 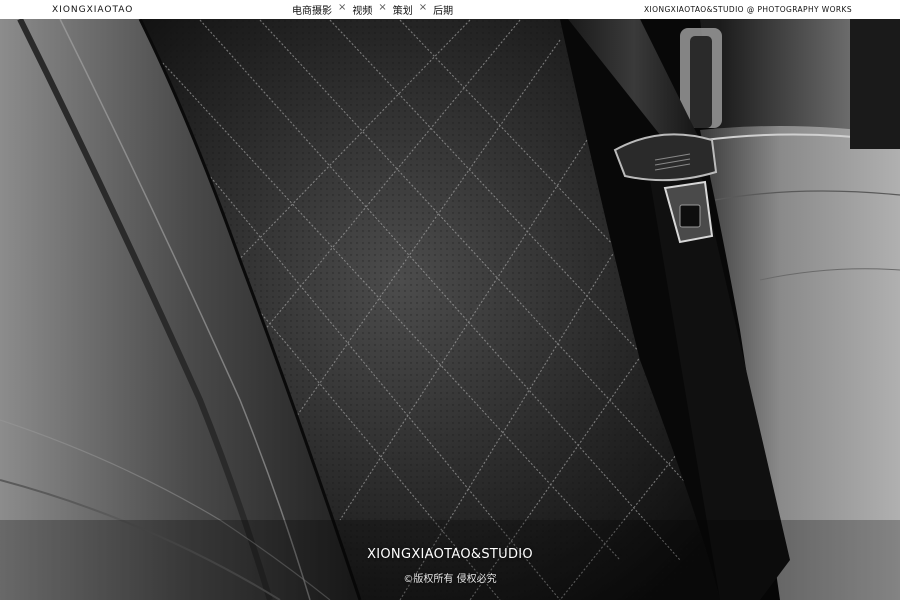 What do you see at coordinates (450, 579) in the screenshot?
I see `watermark-copyright: ©版权所有 侵权必究` at bounding box center [450, 579].